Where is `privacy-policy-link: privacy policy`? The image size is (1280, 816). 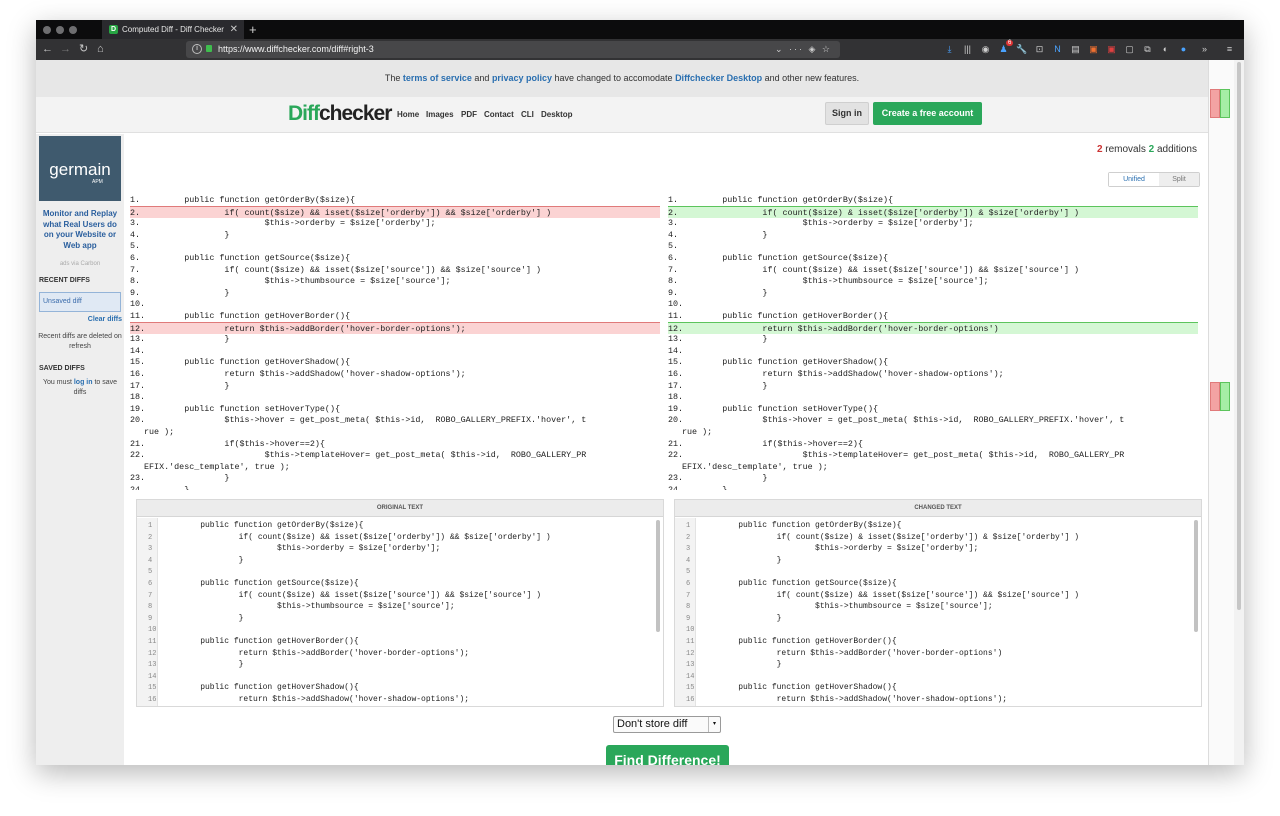
privacy-policy-link: privacy policy is located at coordinates (522, 78).